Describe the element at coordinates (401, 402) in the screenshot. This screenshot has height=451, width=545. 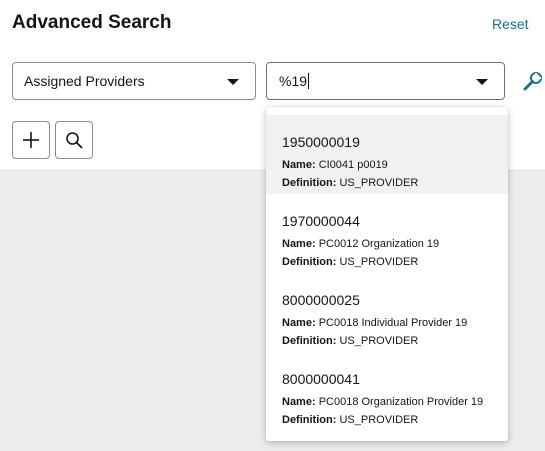
I see `option-name: PC0018 Organization Provider 19` at that location.